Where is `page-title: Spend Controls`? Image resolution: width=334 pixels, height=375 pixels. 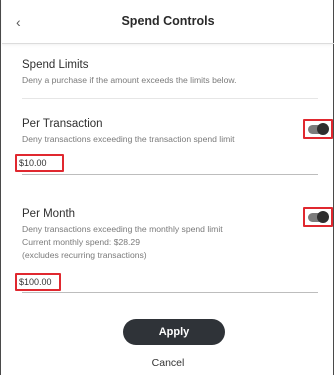
page-title: Spend Controls is located at coordinates (168, 21).